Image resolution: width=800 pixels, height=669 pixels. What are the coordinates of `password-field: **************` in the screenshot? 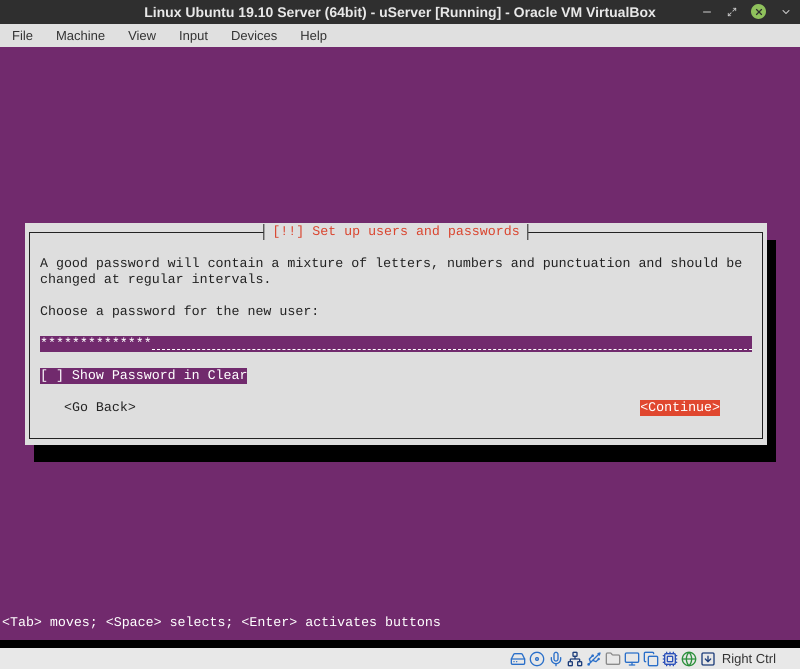 It's located at (396, 344).